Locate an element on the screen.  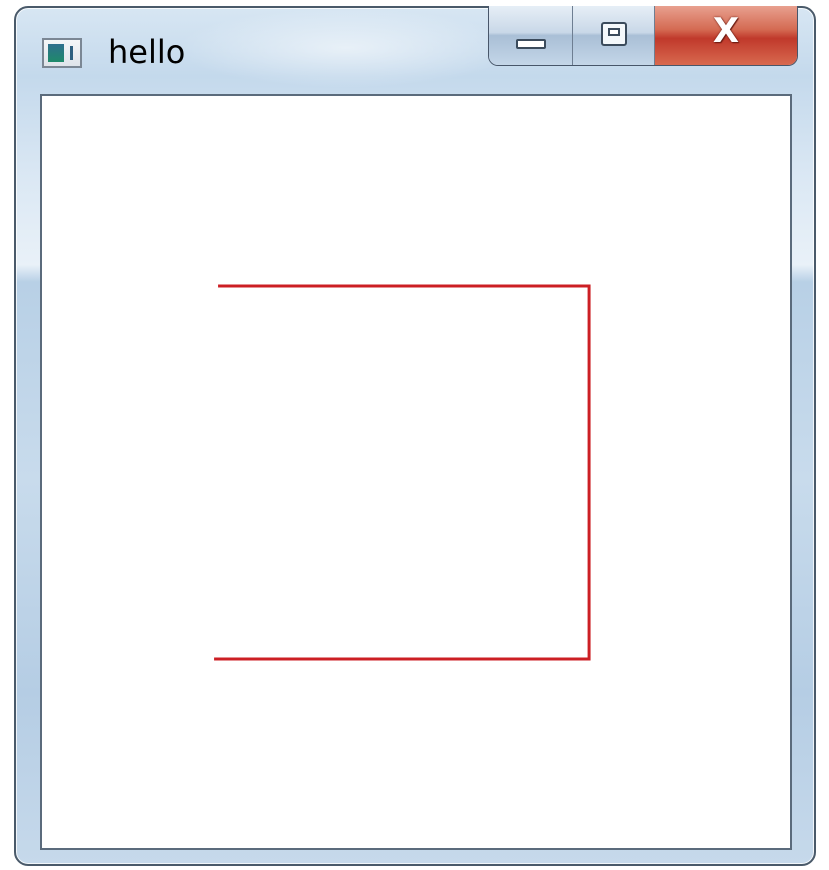
console-app-icon is located at coordinates (62, 53).